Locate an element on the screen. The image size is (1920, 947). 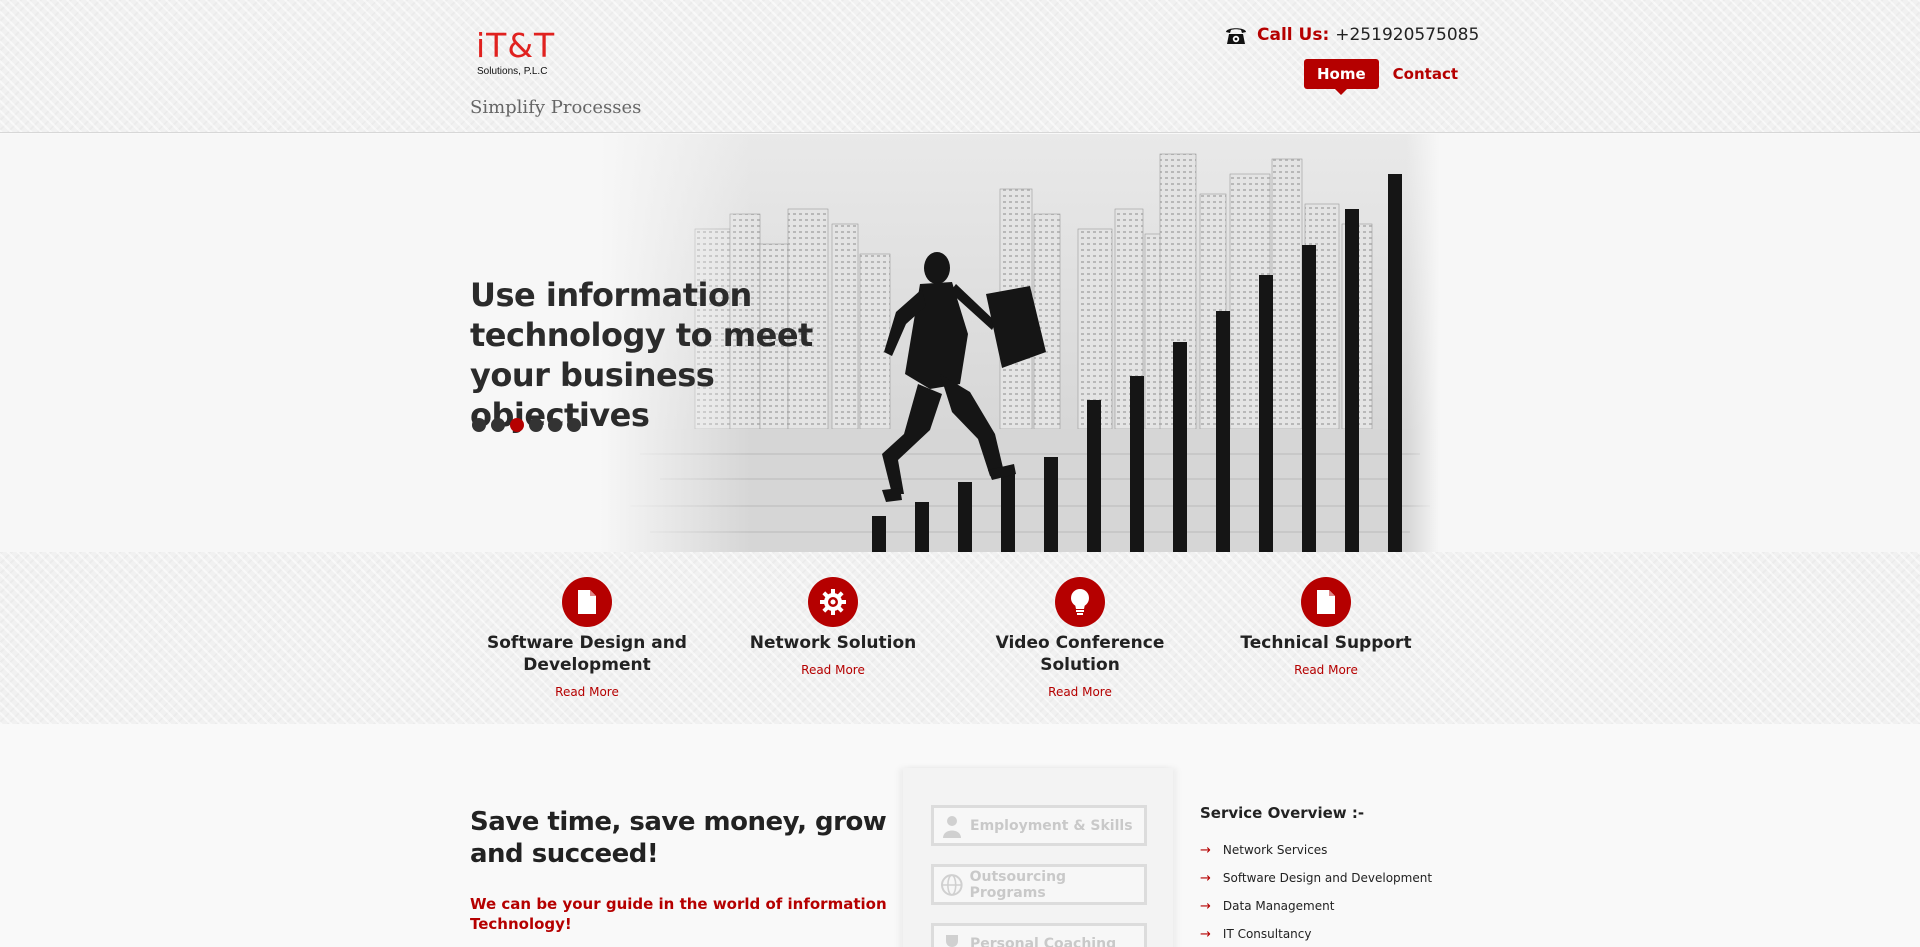
logo-subtitle: Solutions, P.L.C is located at coordinates (512, 71).